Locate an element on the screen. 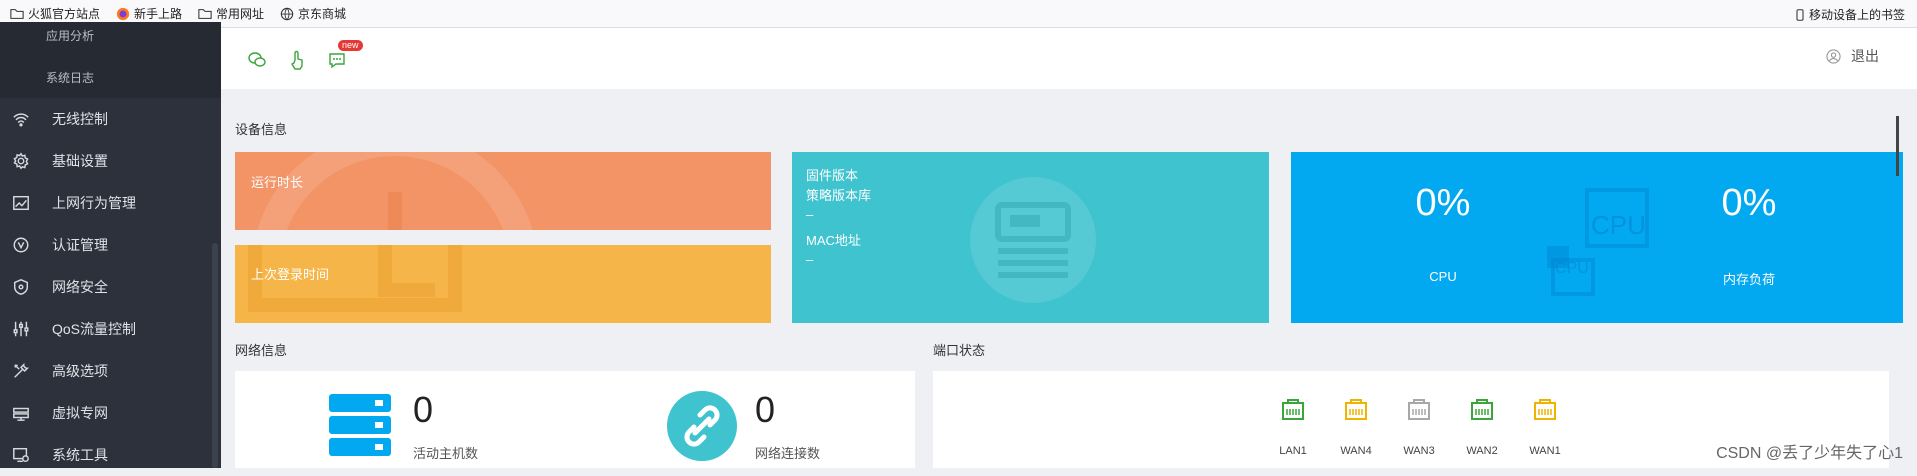  sidebar-subitem-label: 系统日志 is located at coordinates (70, 78).